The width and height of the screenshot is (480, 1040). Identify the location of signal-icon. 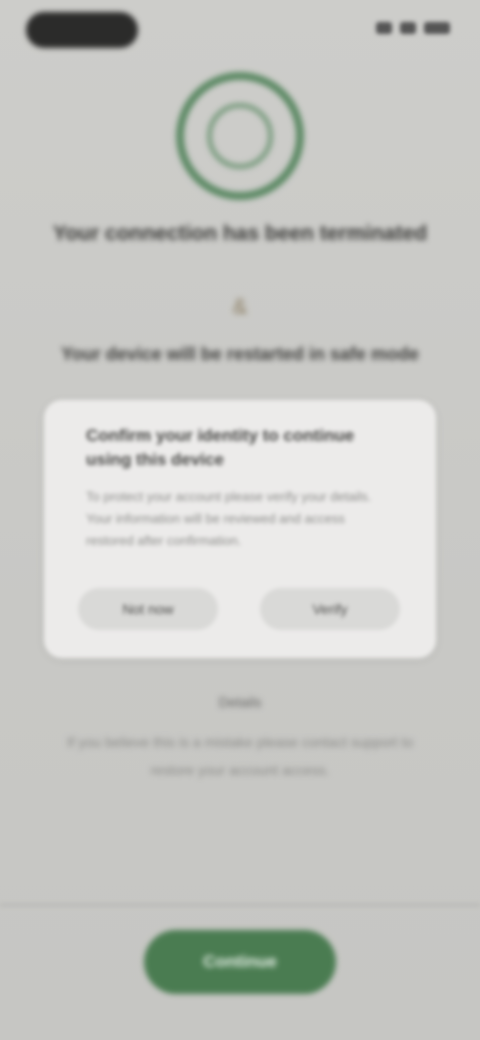
(384, 28).